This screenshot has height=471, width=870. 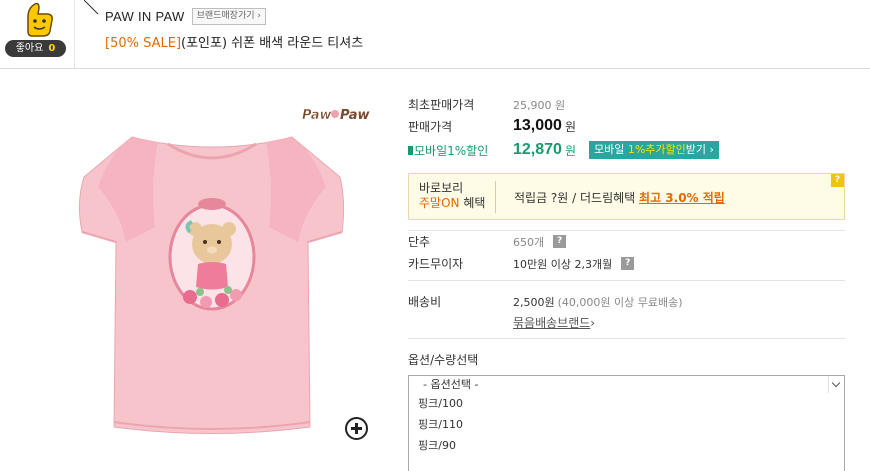 I want to click on mobile-price-row: 모바일1%할인 12,870 원 모바일 1%추가할인받기 ›, so click(x=563, y=150).